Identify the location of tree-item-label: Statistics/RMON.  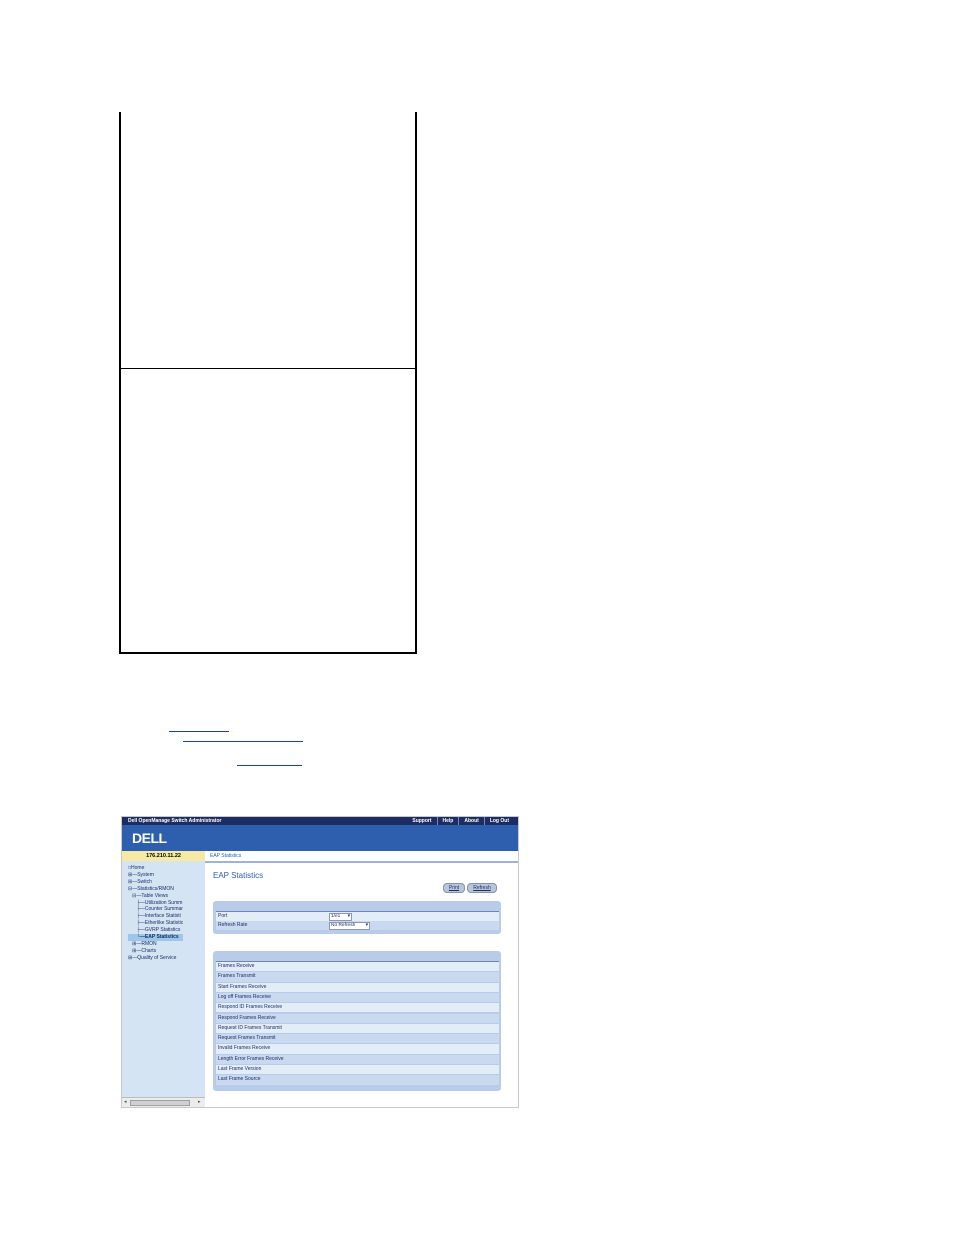
(155, 888).